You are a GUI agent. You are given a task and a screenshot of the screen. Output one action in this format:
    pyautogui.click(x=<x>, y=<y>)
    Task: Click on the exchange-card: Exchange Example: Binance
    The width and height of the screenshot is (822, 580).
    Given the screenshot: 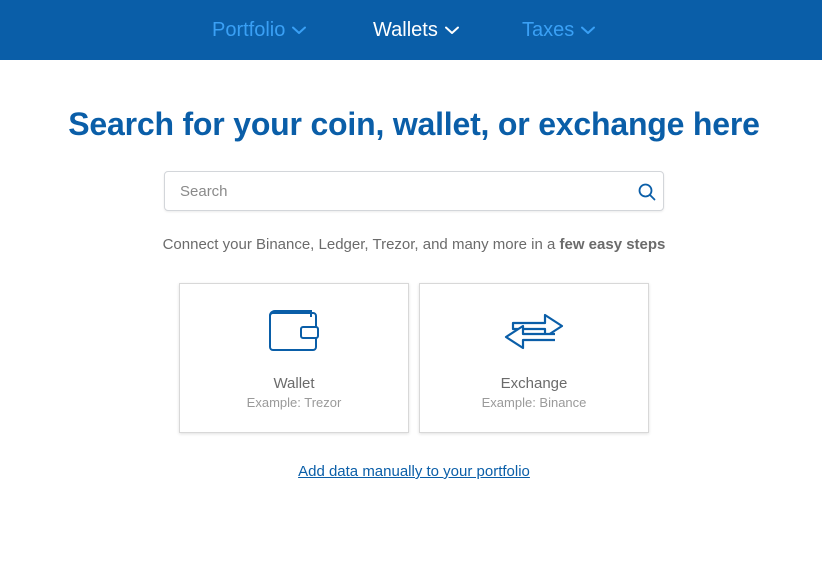 What is the action you would take?
    pyautogui.click(x=534, y=358)
    